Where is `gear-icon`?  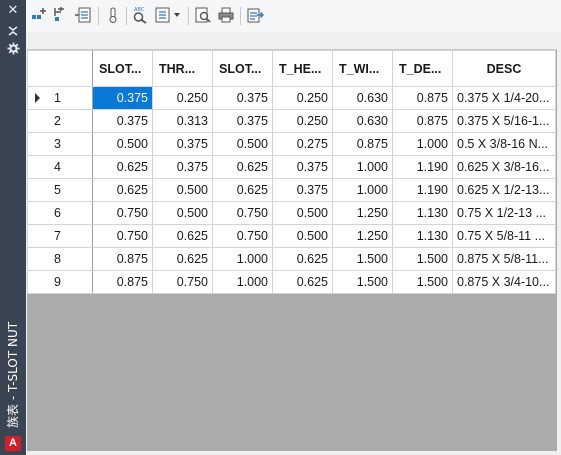 gear-icon is located at coordinates (13, 49).